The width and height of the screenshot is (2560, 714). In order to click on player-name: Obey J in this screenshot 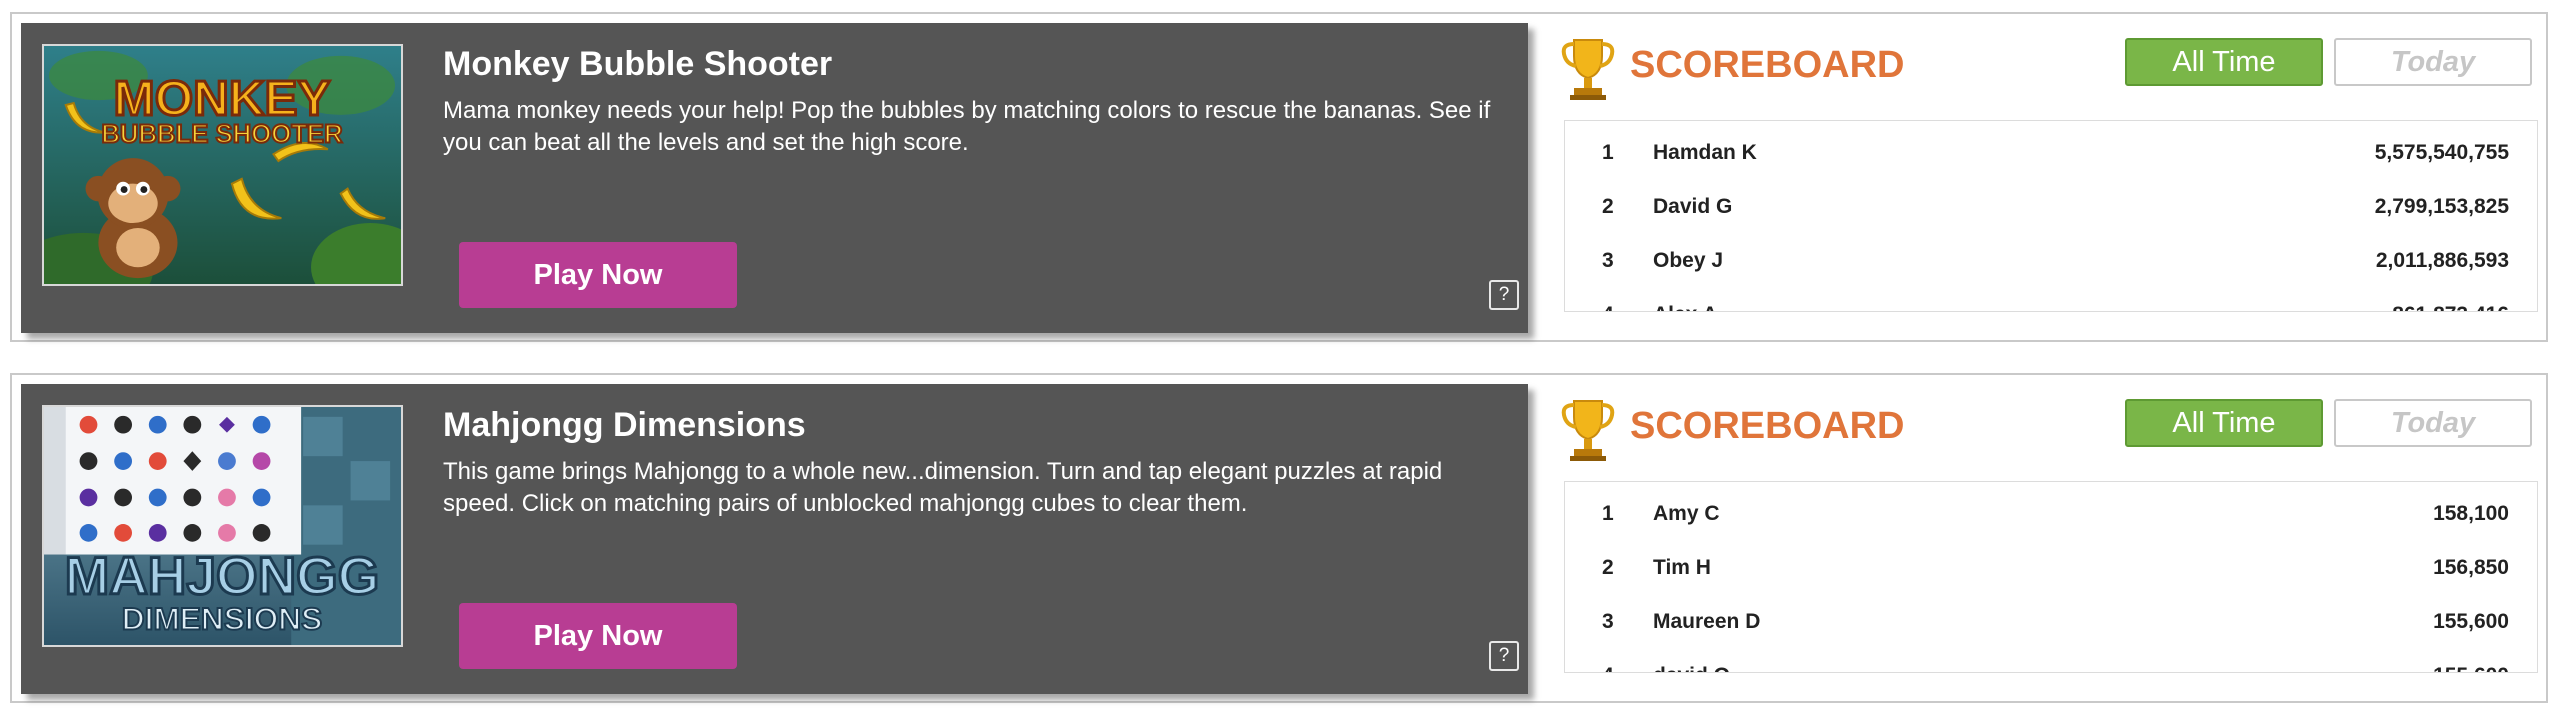, I will do `click(1688, 260)`.